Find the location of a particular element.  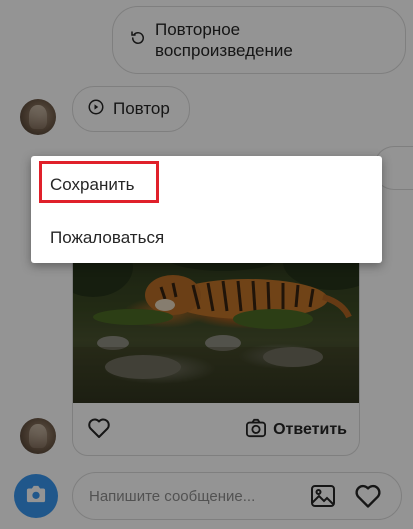

menu-item-save-label: Сохранить is located at coordinates (92, 184).